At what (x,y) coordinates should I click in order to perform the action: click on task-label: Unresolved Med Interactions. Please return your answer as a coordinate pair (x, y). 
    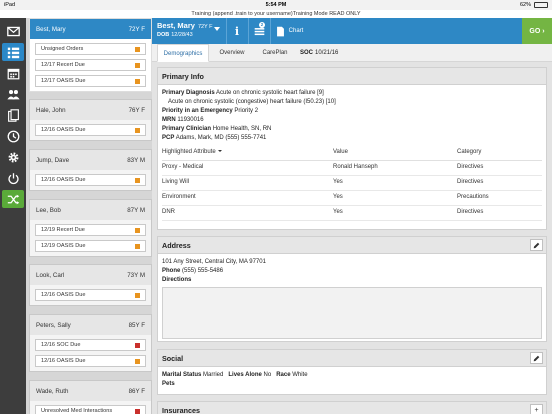
    Looking at the image, I should click on (77, 411).